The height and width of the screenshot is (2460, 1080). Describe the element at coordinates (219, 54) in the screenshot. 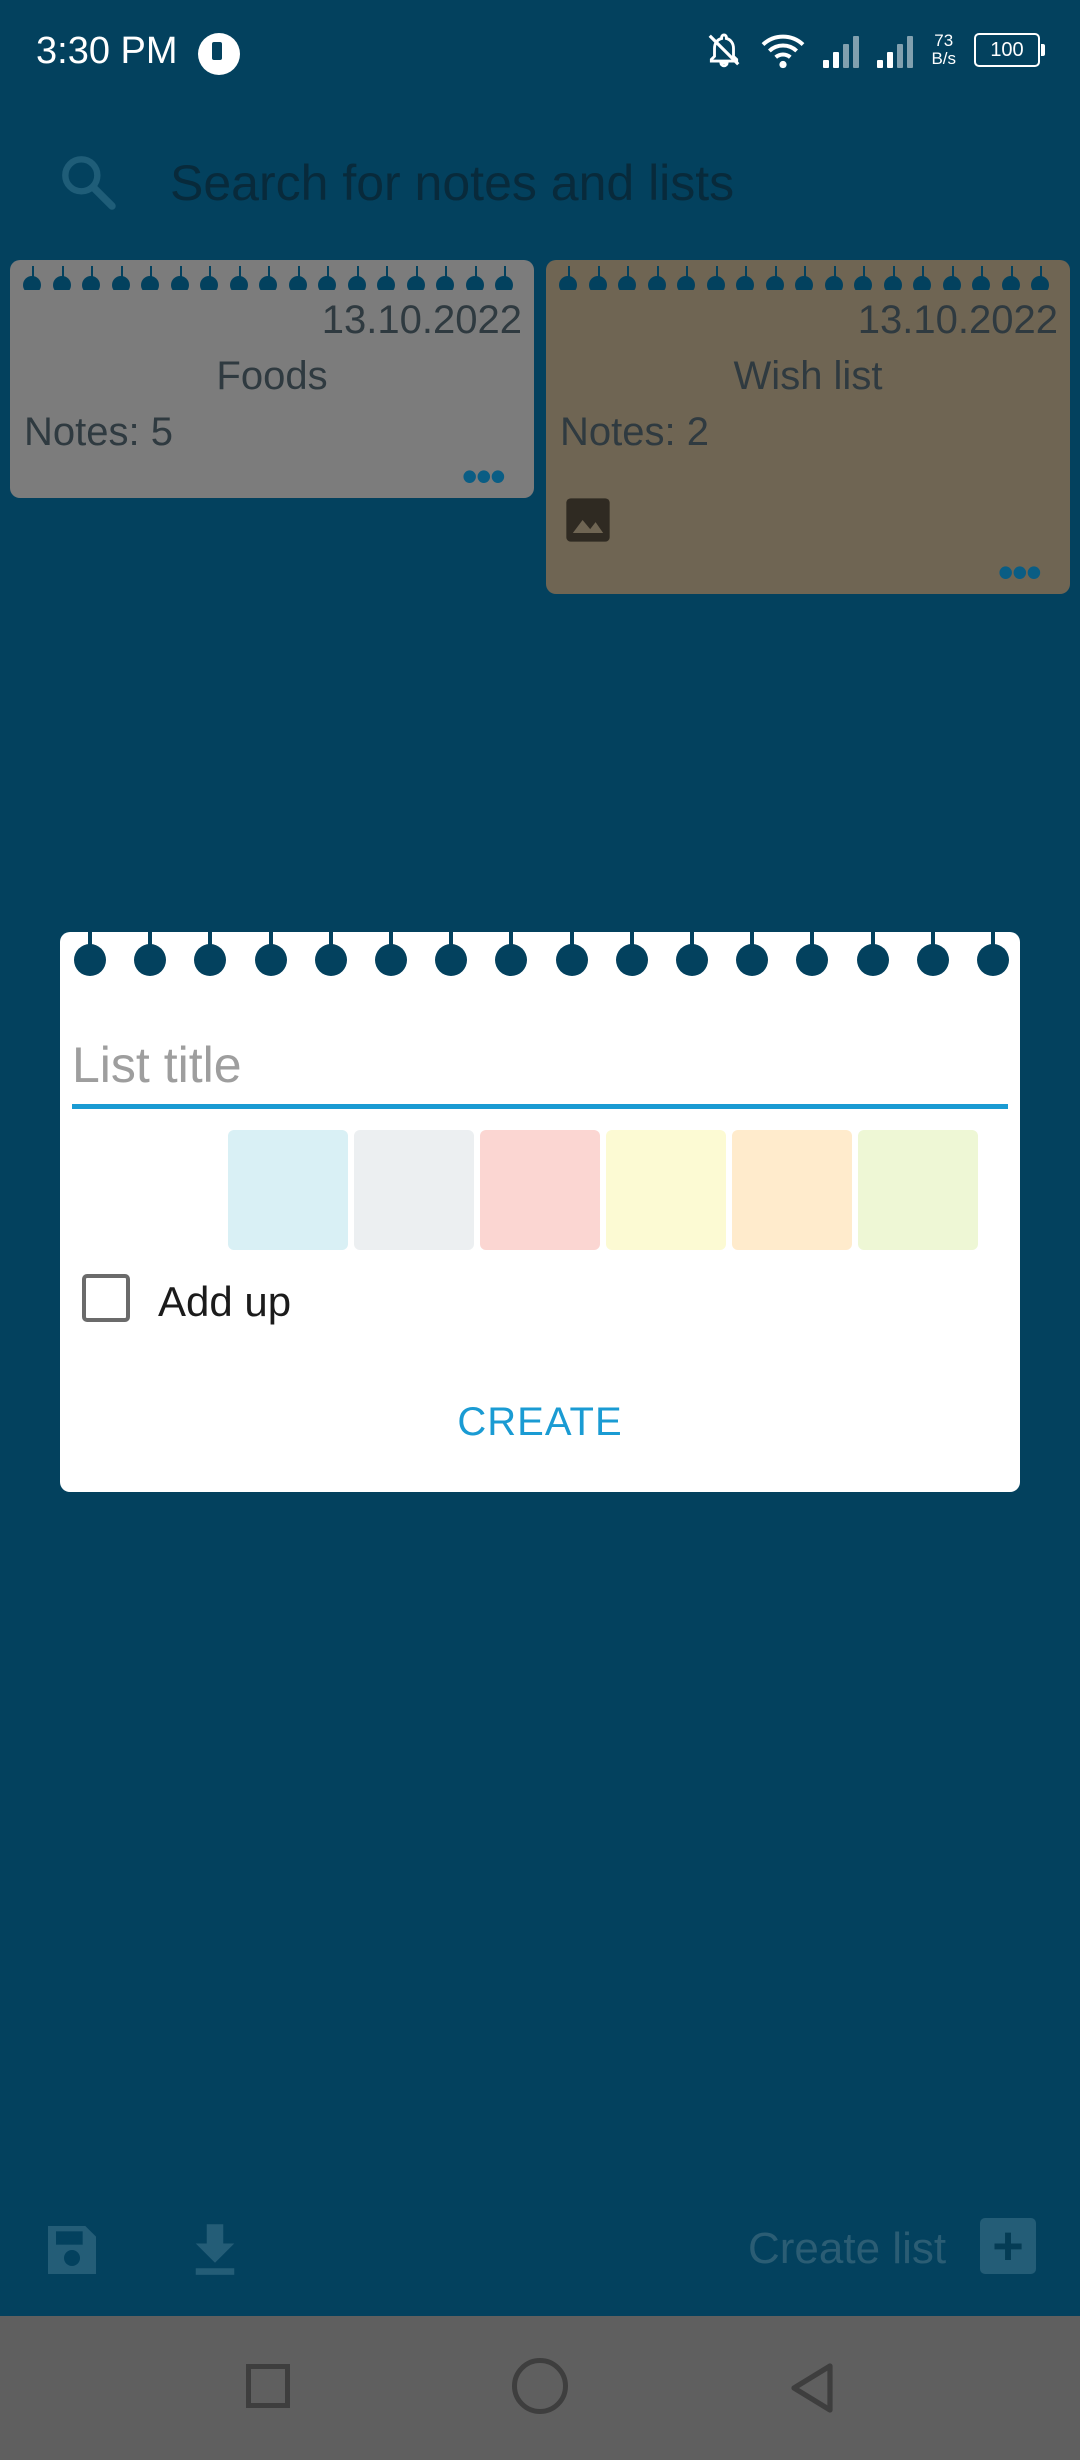

I see `app-notification-icon` at that location.